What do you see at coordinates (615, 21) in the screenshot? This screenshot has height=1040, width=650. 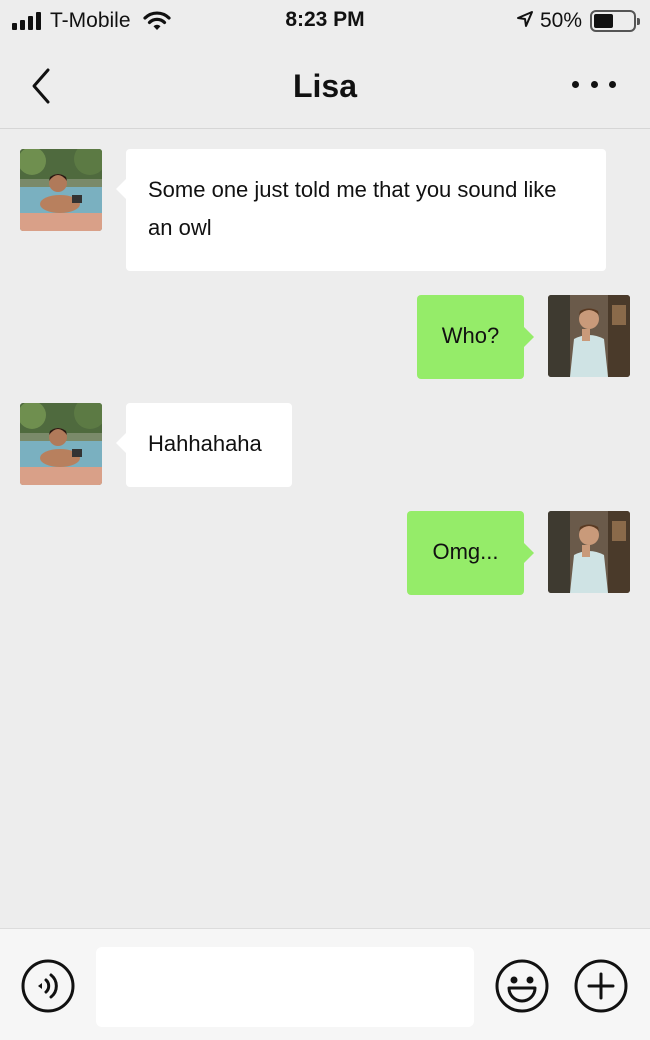 I see `battery-icon` at bounding box center [615, 21].